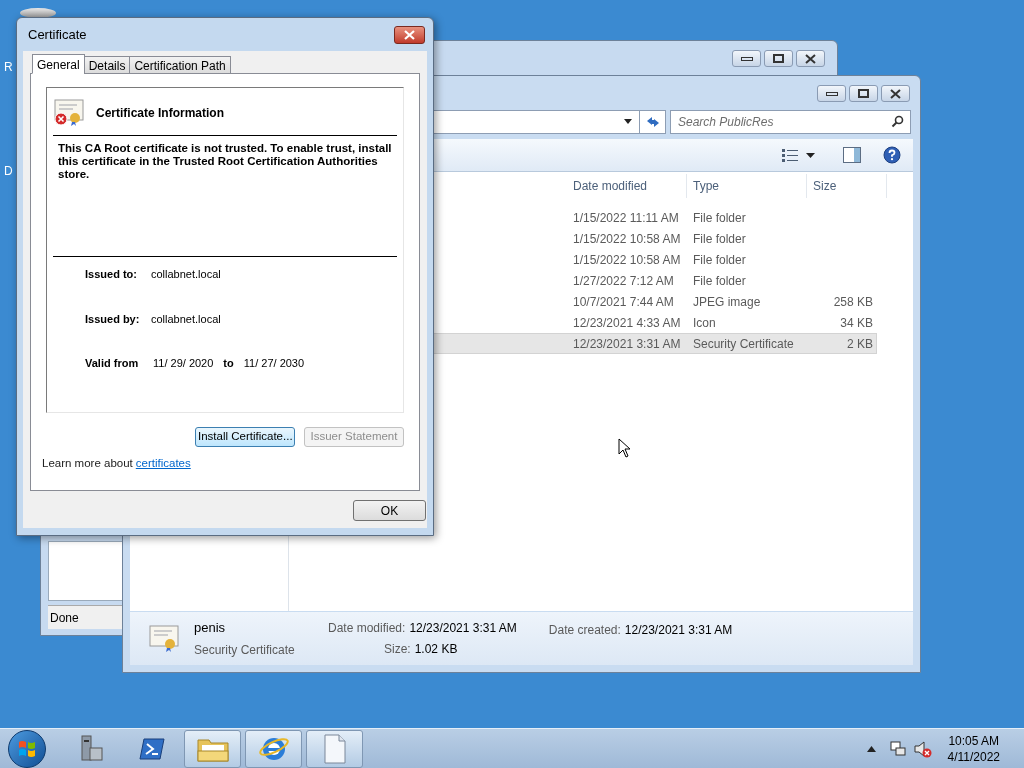 The width and height of the screenshot is (1024, 768). Describe the element at coordinates (64, 618) in the screenshot. I see `status-text: Done` at that location.